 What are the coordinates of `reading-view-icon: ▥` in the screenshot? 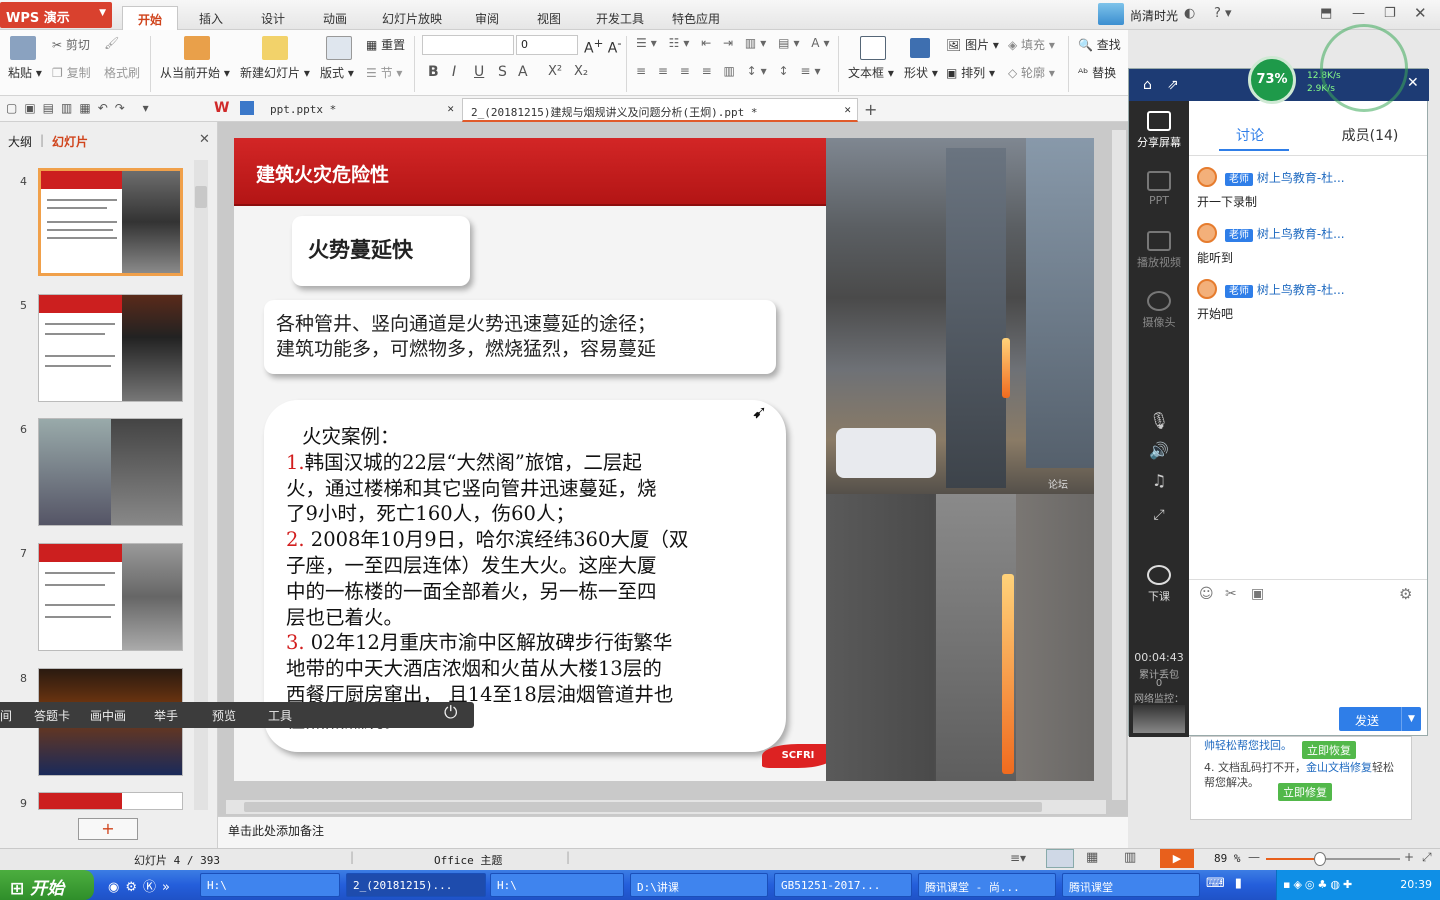 It's located at (1130, 857).